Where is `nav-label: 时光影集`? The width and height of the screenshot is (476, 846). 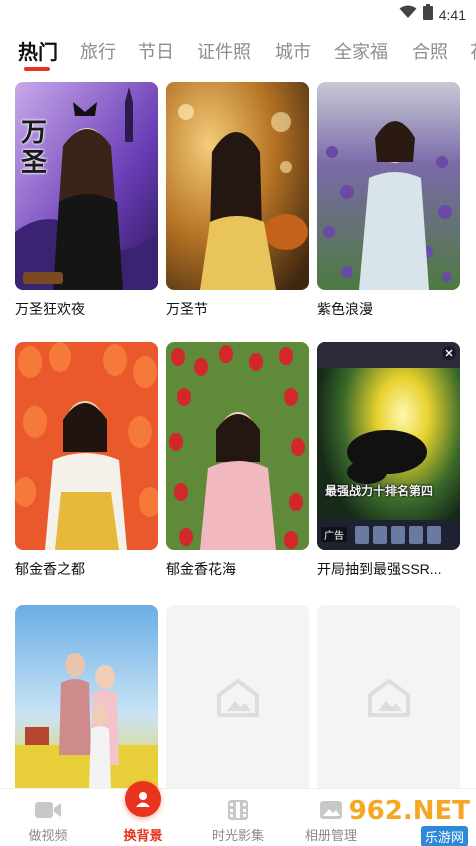 nav-label: 时光影集 is located at coordinates (237, 835).